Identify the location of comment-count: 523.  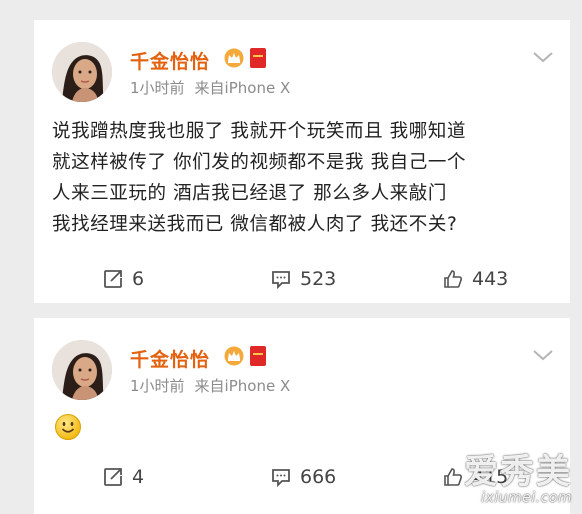
(318, 279).